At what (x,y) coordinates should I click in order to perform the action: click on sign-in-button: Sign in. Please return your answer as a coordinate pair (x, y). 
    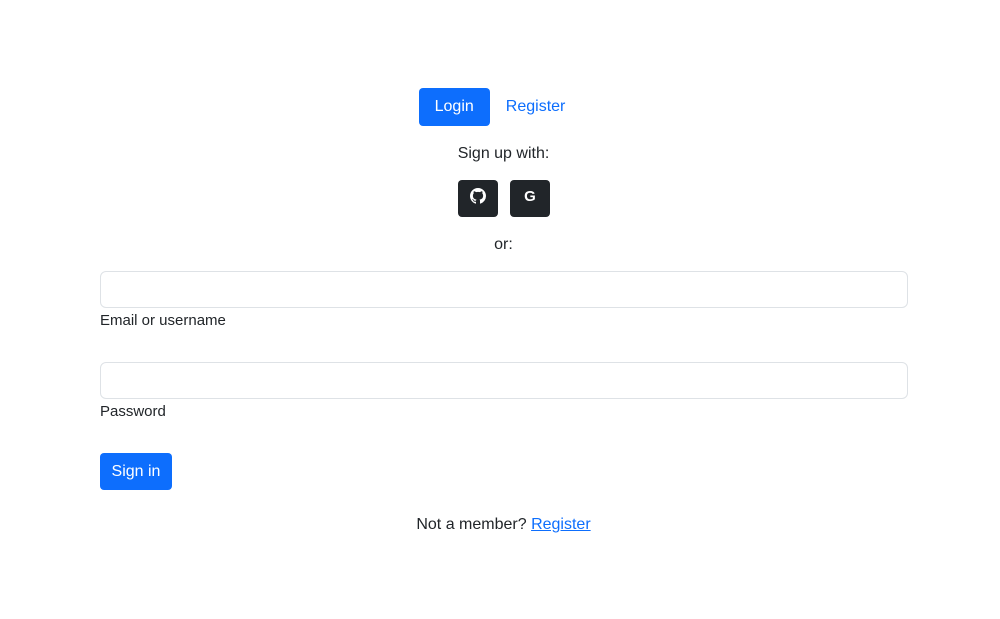
    Looking at the image, I should click on (136, 471).